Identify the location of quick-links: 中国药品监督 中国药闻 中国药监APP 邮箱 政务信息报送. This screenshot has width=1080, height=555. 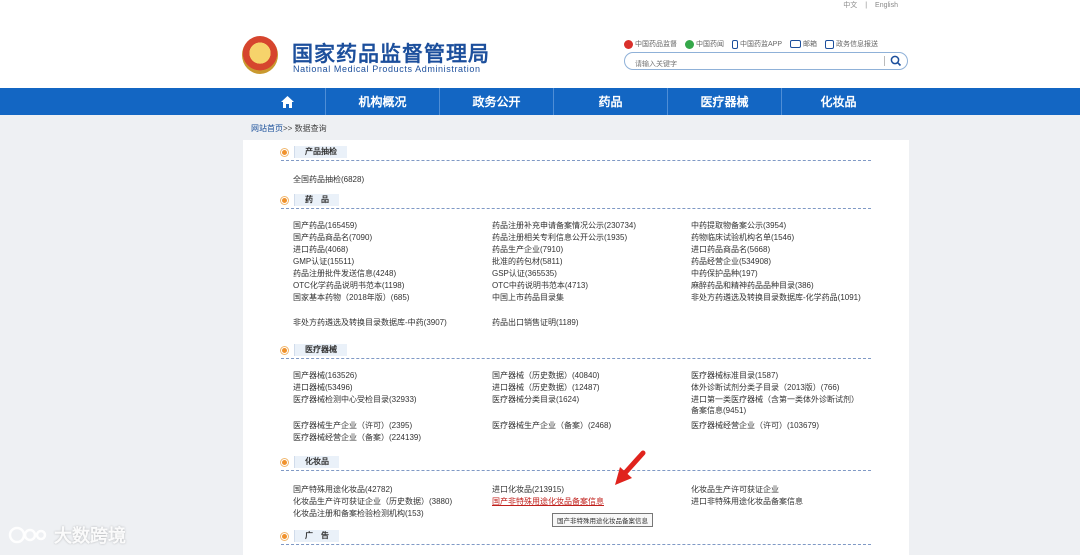
(751, 44).